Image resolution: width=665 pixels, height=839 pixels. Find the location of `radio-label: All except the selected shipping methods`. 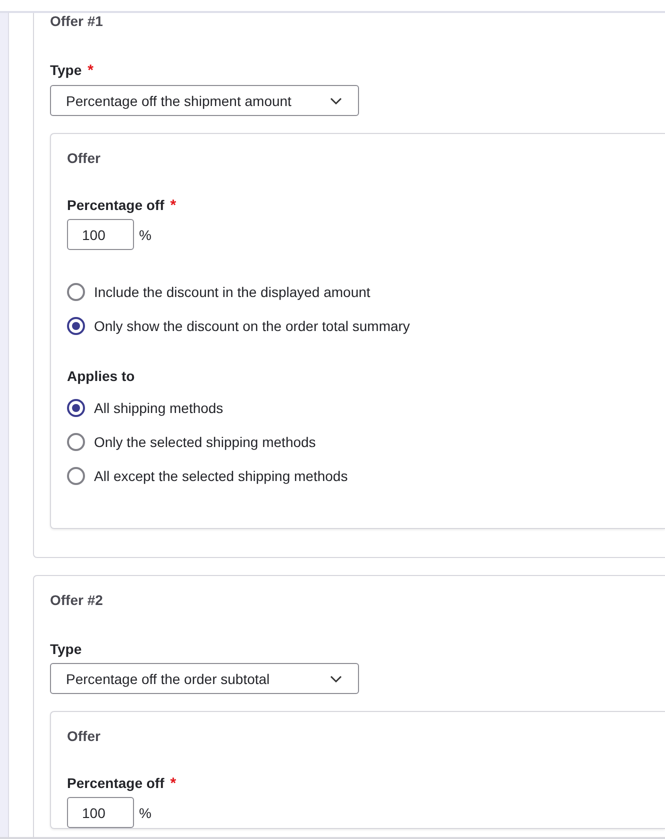

radio-label: All except the selected shipping methods is located at coordinates (221, 476).